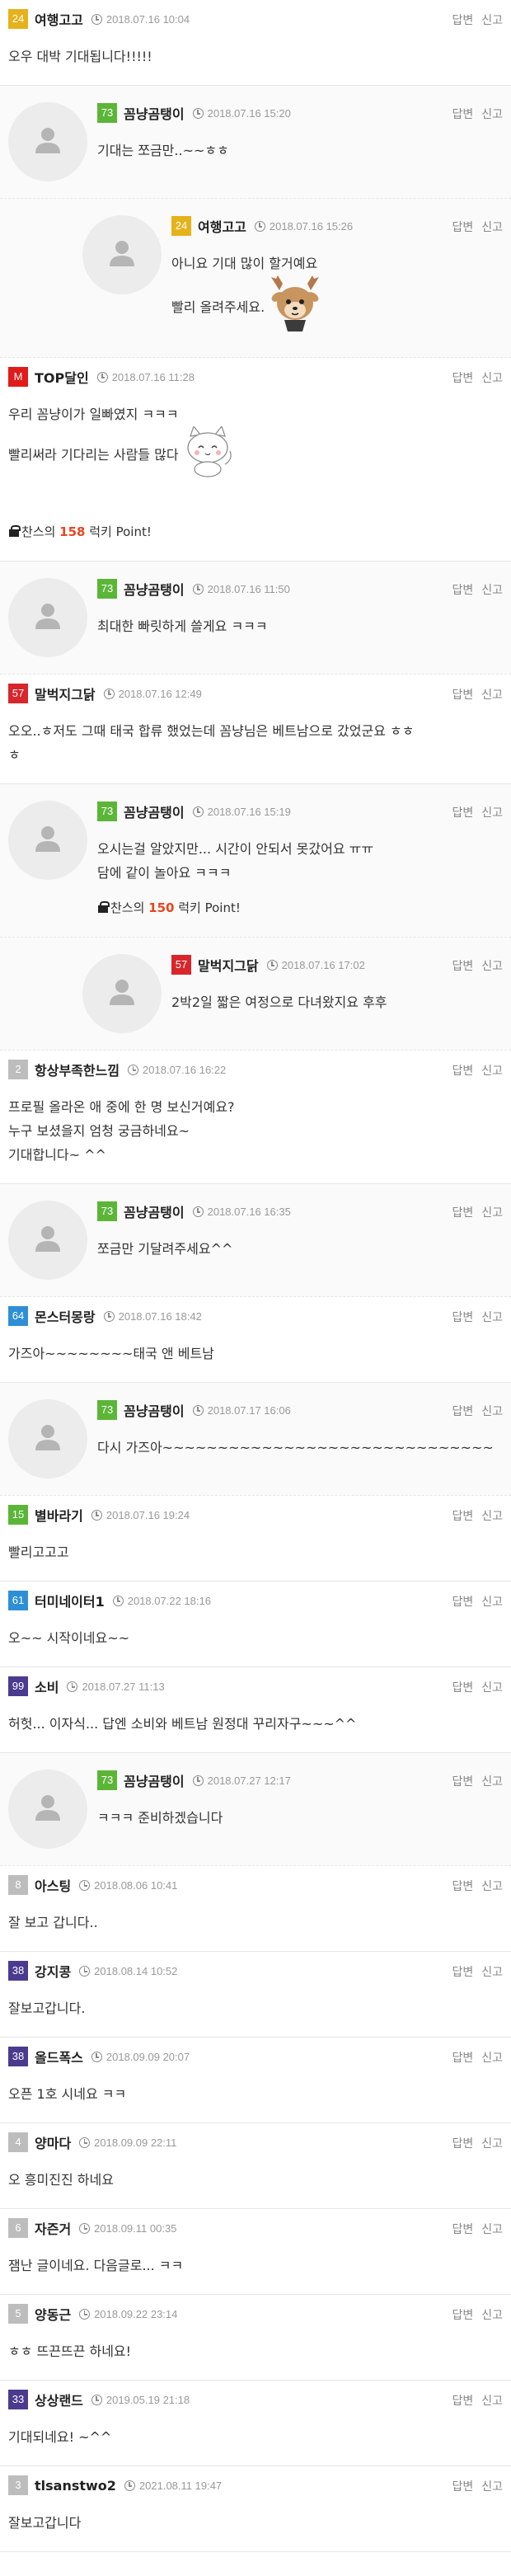 Image resolution: width=511 pixels, height=2576 pixels. What do you see at coordinates (59, 1515) in the screenshot?
I see `author-nickname: 별바라기` at bounding box center [59, 1515].